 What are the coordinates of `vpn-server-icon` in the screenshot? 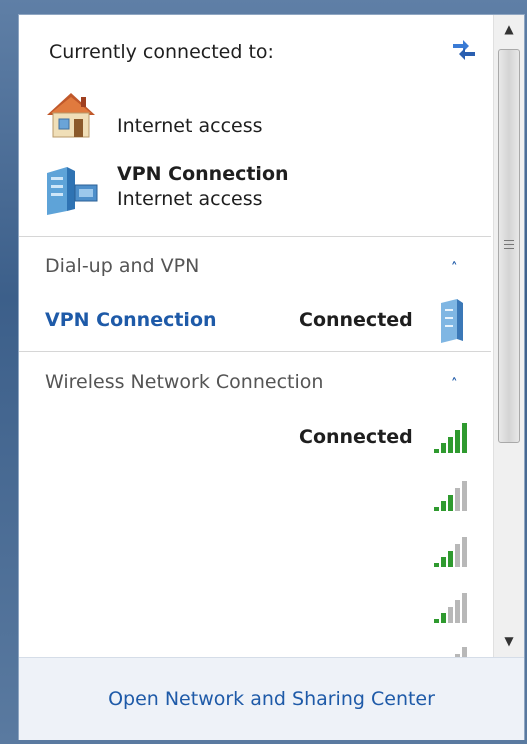 It's located at (452, 321).